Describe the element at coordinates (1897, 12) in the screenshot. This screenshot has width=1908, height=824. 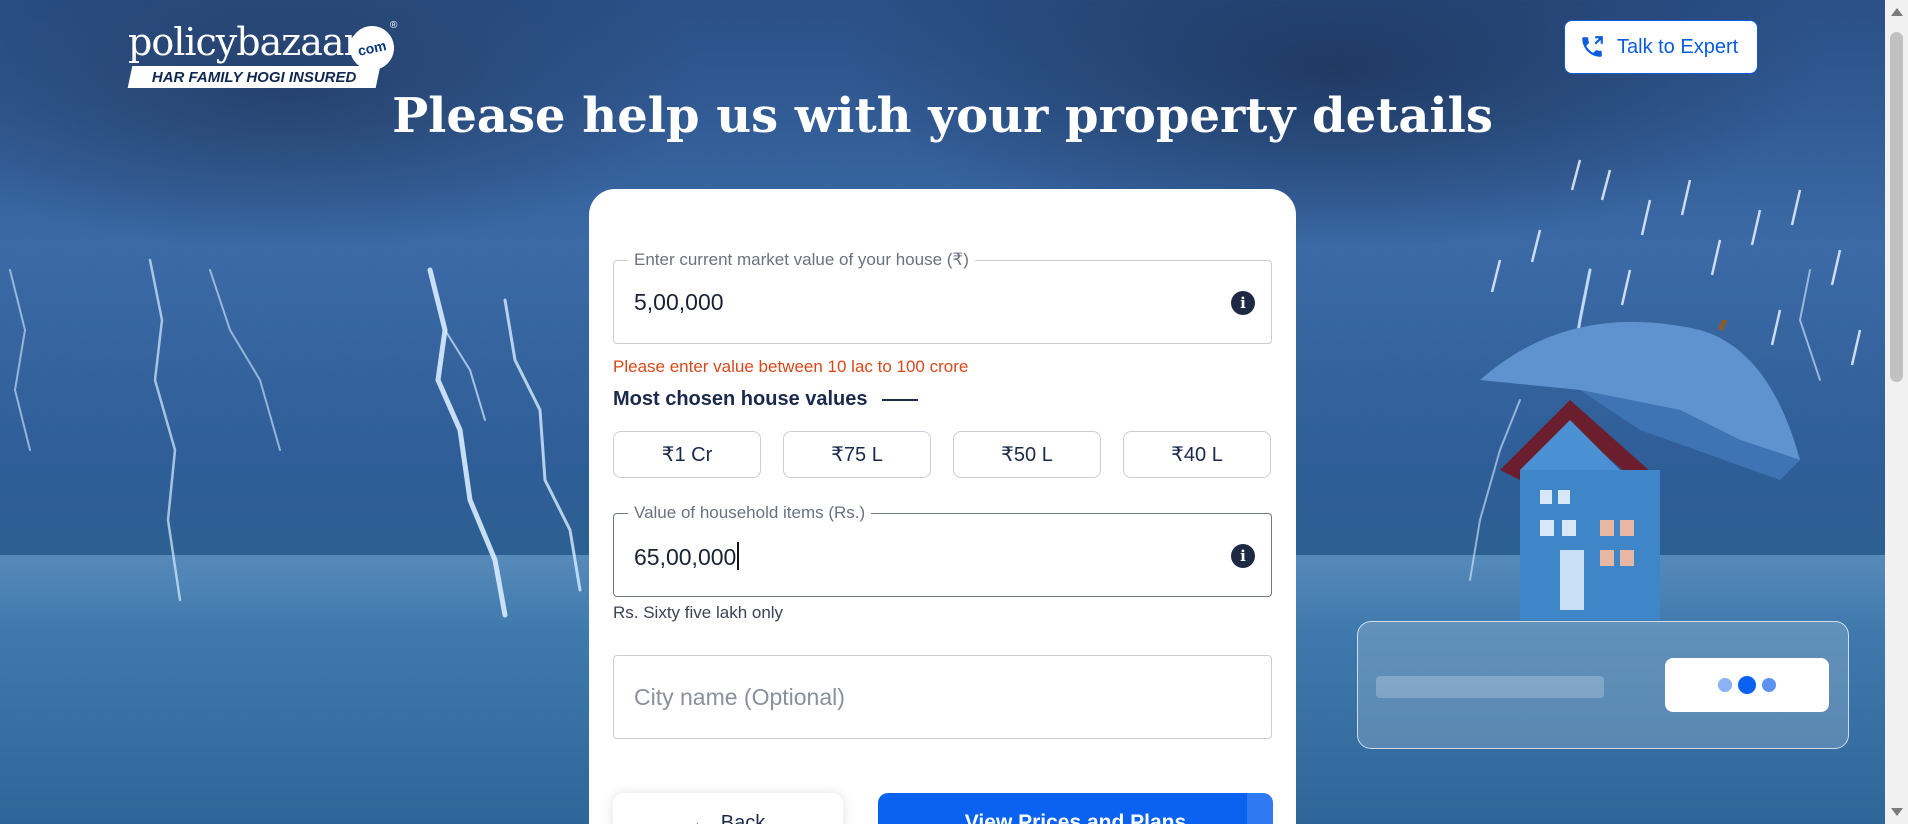
I see `scroll-up-arrow-icon` at that location.